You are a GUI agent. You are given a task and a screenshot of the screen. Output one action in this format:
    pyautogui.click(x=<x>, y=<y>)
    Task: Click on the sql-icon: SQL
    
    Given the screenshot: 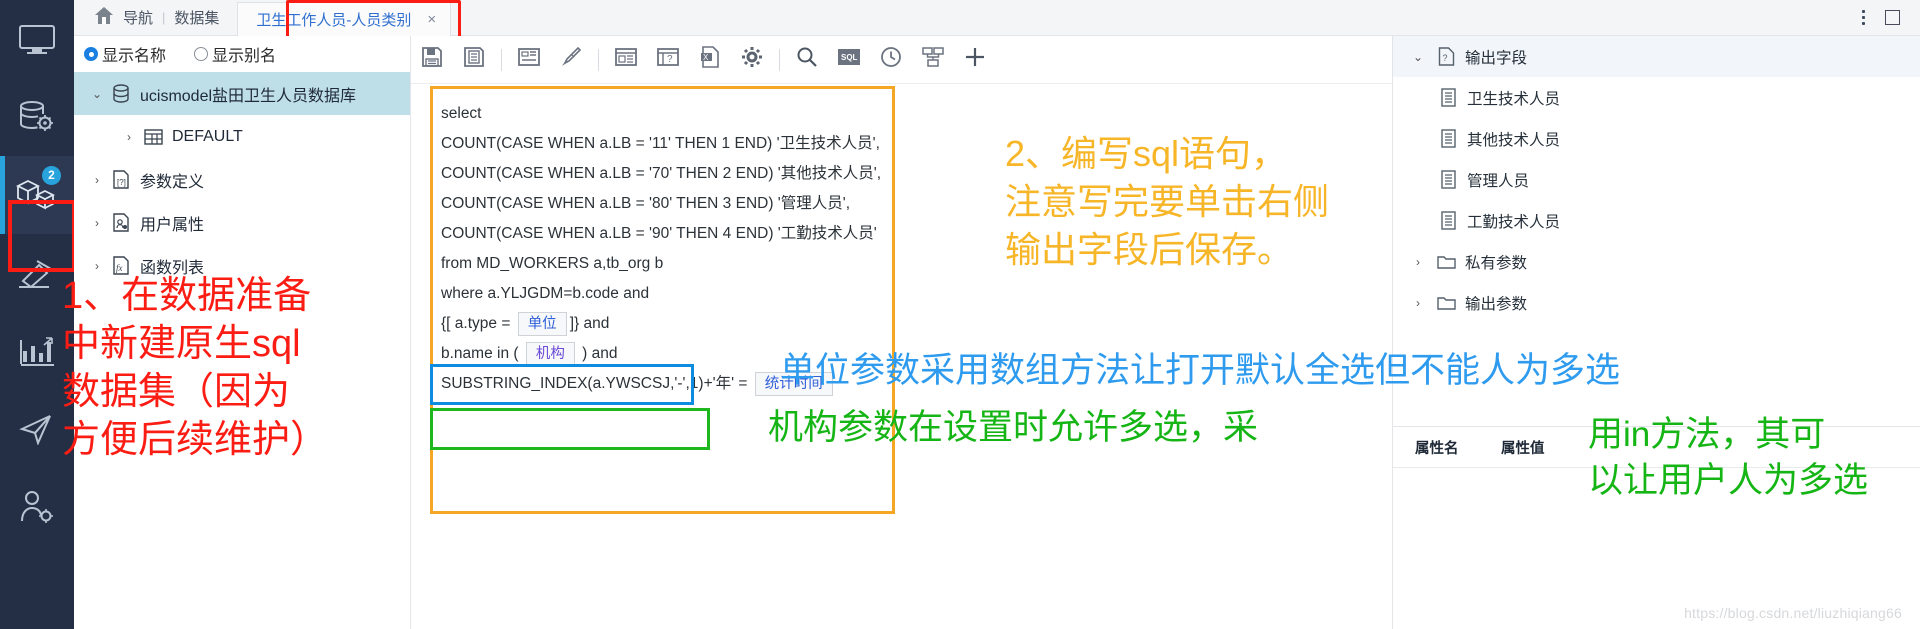 What is the action you would take?
    pyautogui.click(x=849, y=59)
    